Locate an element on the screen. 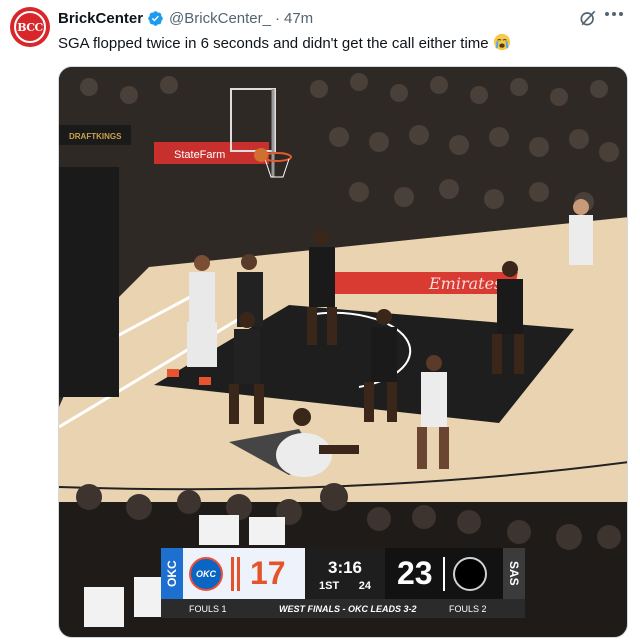 The height and width of the screenshot is (643, 640). brickcenter-logo: BCC is located at coordinates (30, 27).